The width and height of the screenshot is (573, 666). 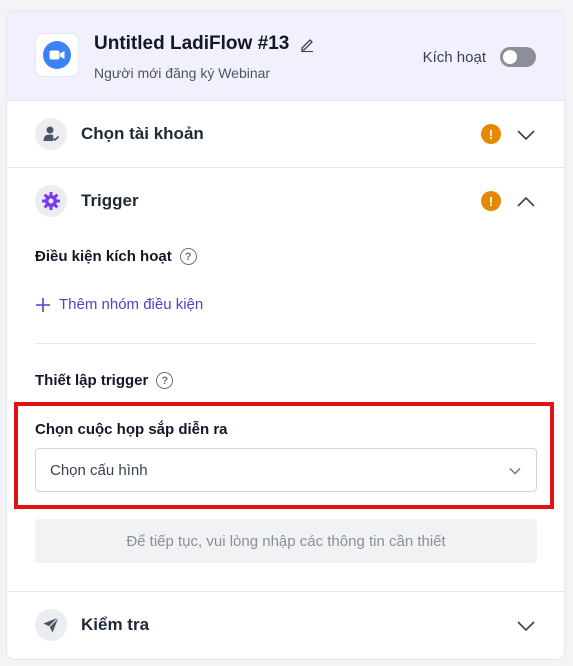 I want to click on section-account-icon, so click(x=51, y=134).